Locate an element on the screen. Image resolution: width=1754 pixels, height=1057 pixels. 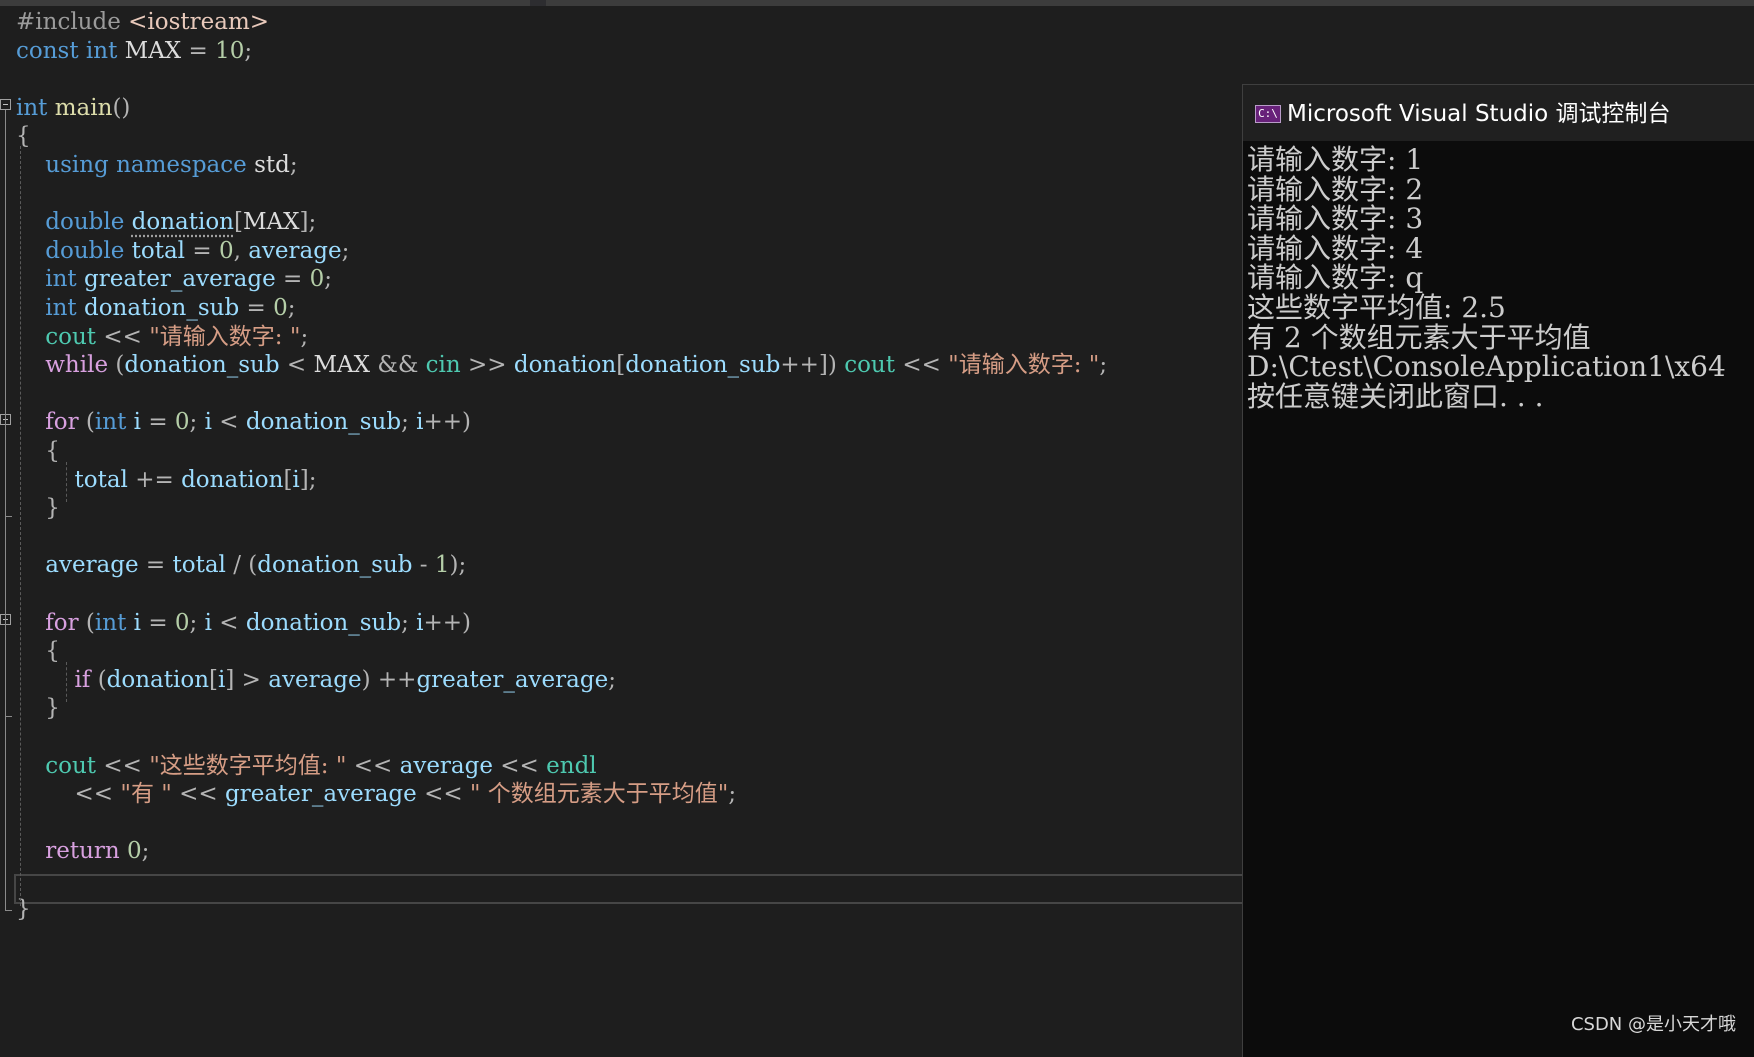
code-line: cout << "请输入数字: "; is located at coordinates (162, 337).